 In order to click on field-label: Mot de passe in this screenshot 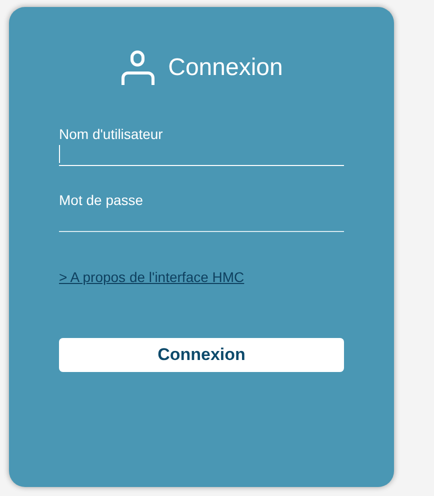, I will do `click(101, 200)`.